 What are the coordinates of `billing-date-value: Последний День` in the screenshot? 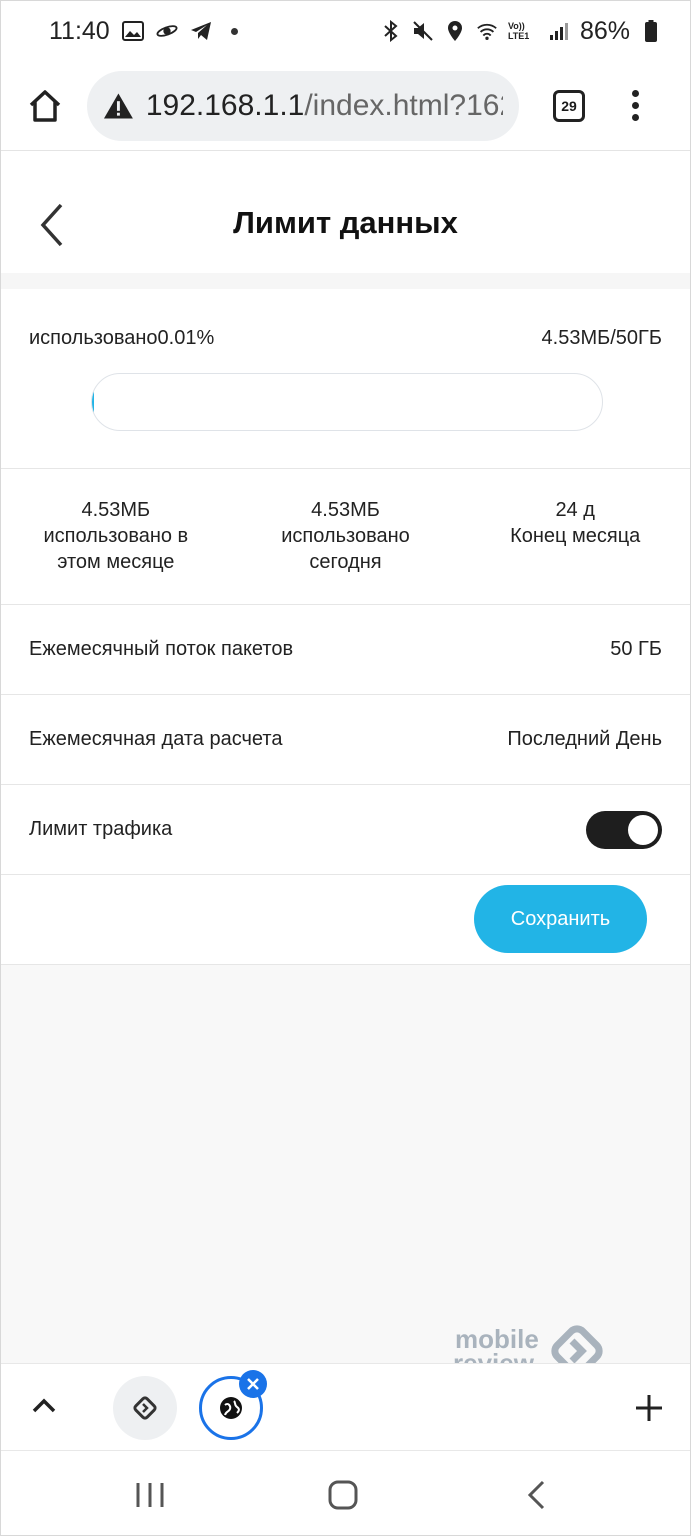 It's located at (584, 739).